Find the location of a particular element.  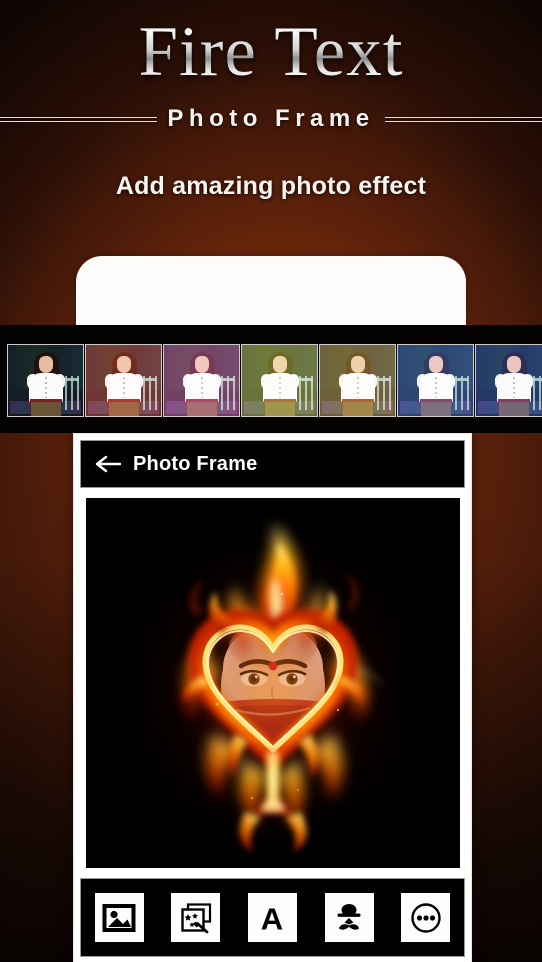

gallery-button is located at coordinates (119, 917).